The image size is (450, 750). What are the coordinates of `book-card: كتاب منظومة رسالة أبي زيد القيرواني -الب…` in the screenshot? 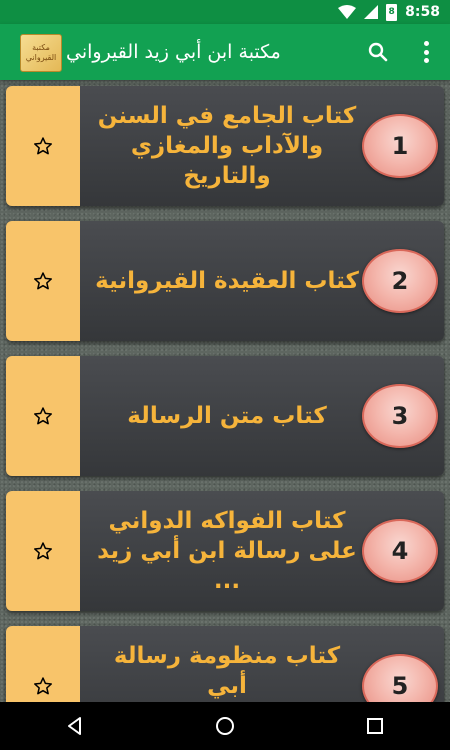 It's located at (225, 664).